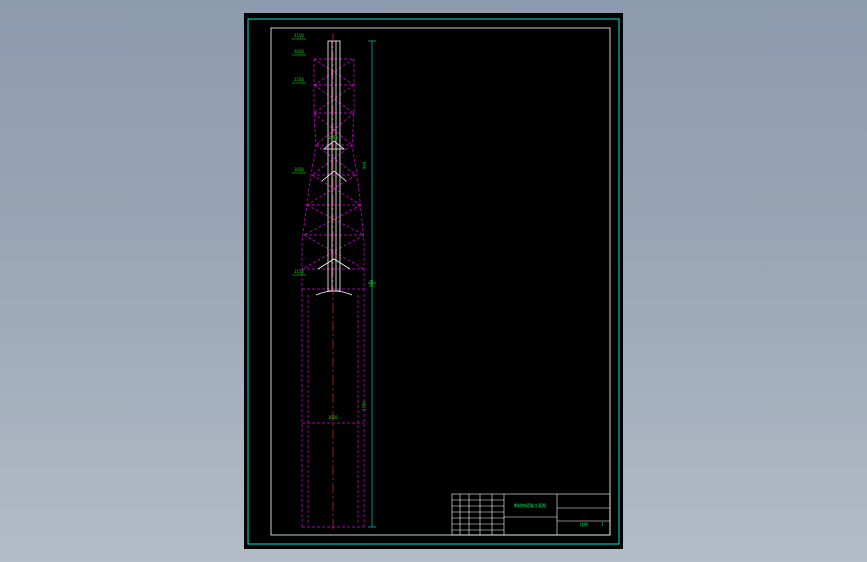  I want to click on tower-upper-right-leg, so click(358, 174).